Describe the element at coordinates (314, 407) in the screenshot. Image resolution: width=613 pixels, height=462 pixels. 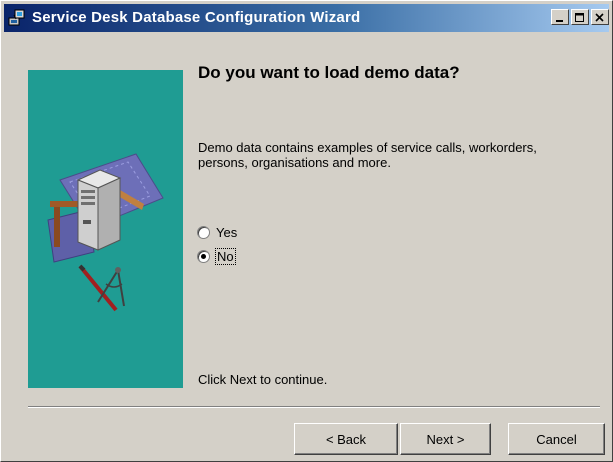
I see `button-separator` at that location.